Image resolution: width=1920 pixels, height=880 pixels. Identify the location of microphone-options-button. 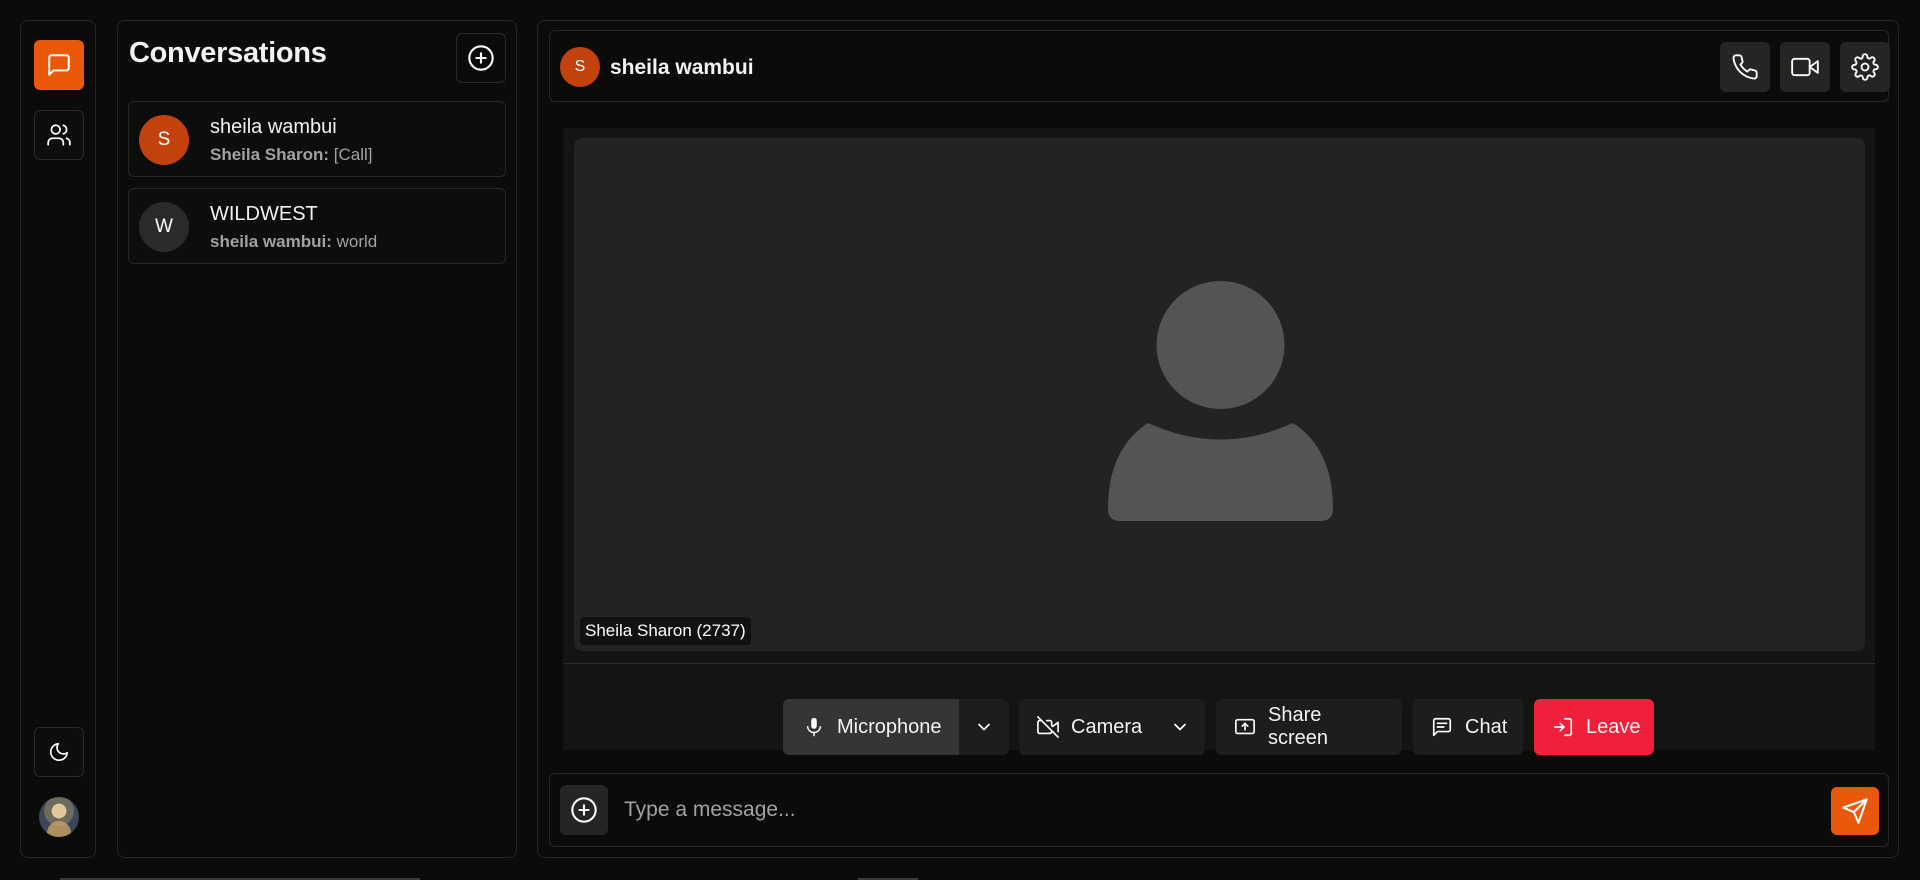
(984, 727).